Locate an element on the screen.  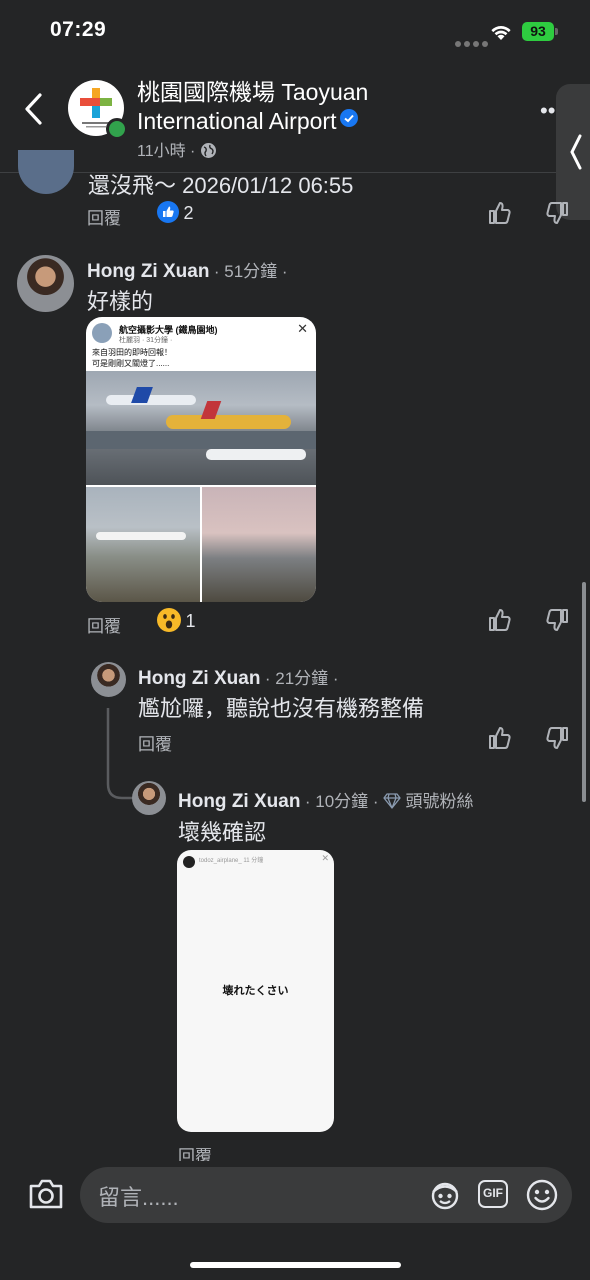
reaction-count: 1 is located at coordinates (190, 621).